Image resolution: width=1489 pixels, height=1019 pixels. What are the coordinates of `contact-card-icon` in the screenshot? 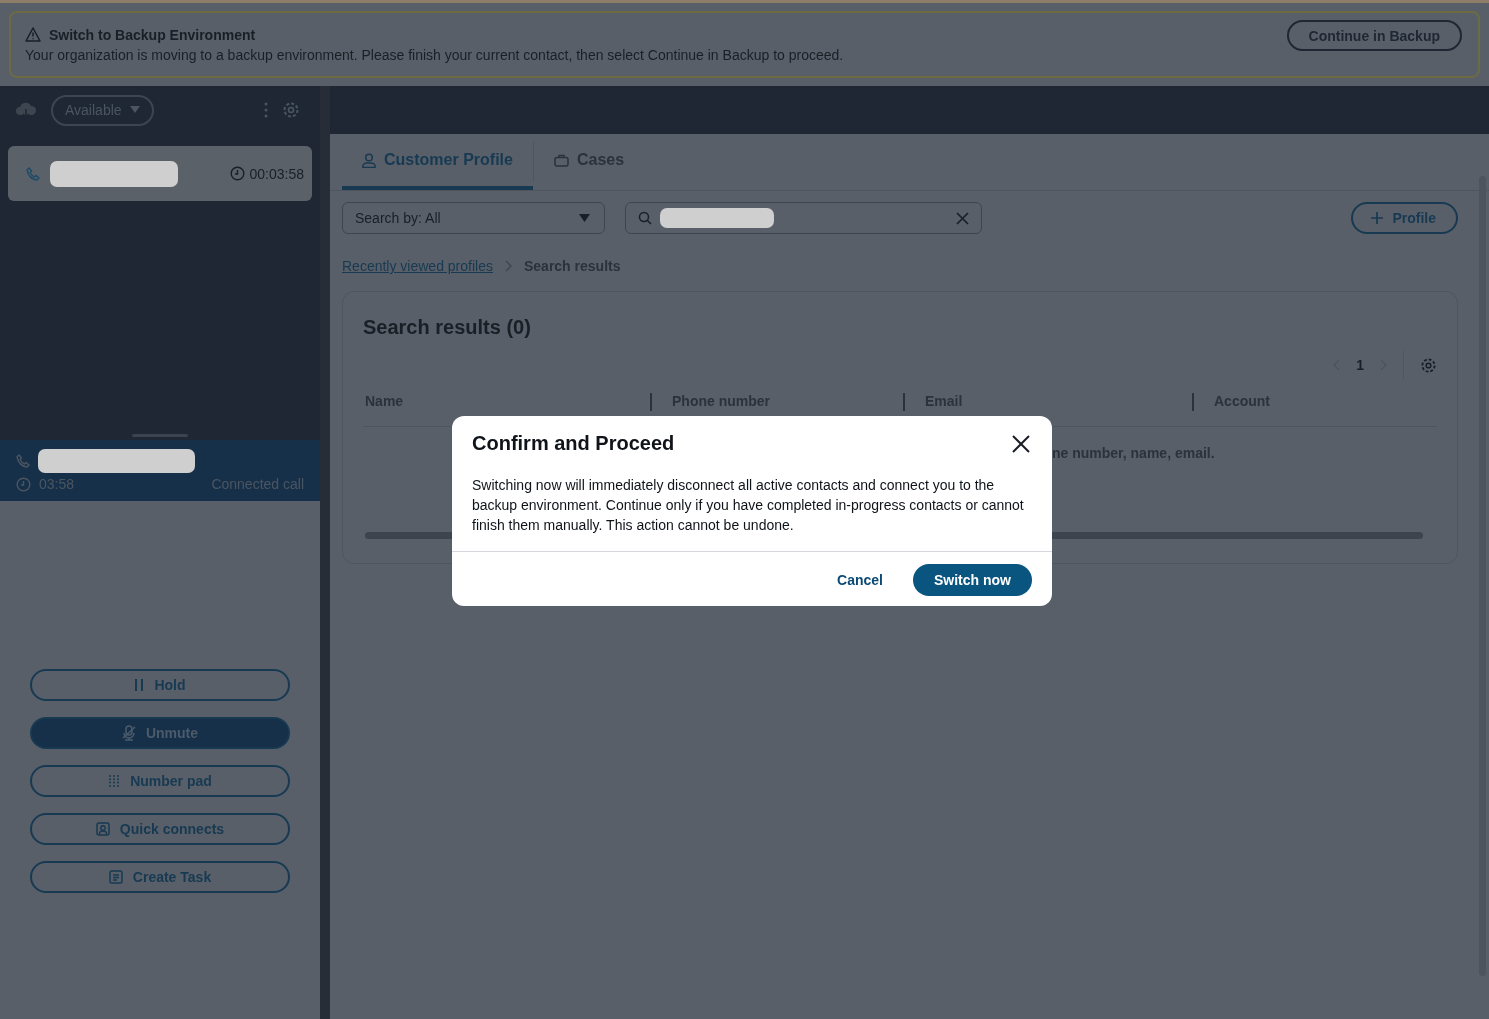 It's located at (102, 829).